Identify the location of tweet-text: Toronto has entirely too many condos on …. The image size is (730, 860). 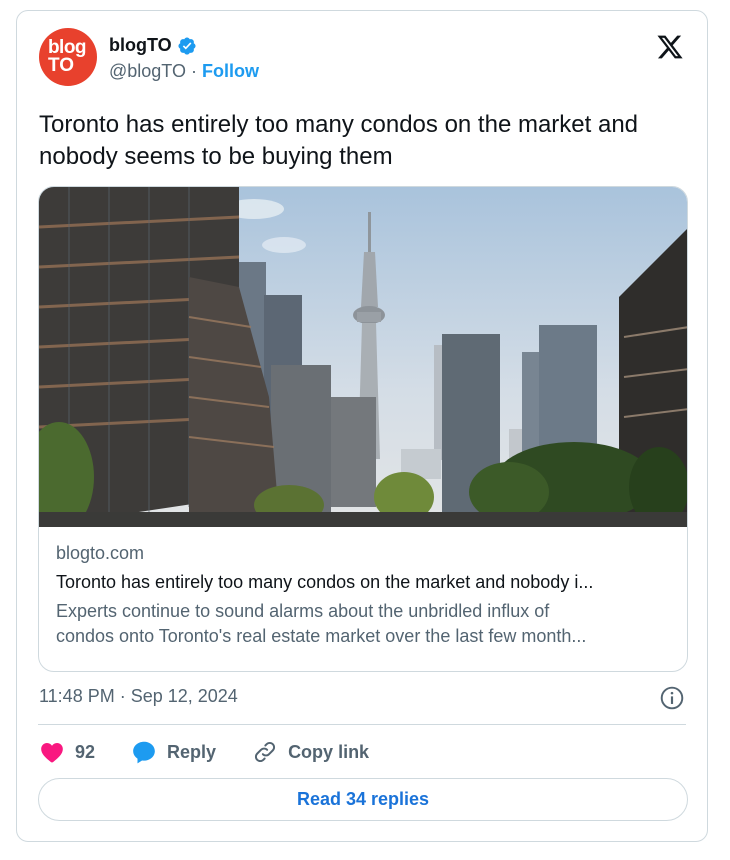
(339, 140).